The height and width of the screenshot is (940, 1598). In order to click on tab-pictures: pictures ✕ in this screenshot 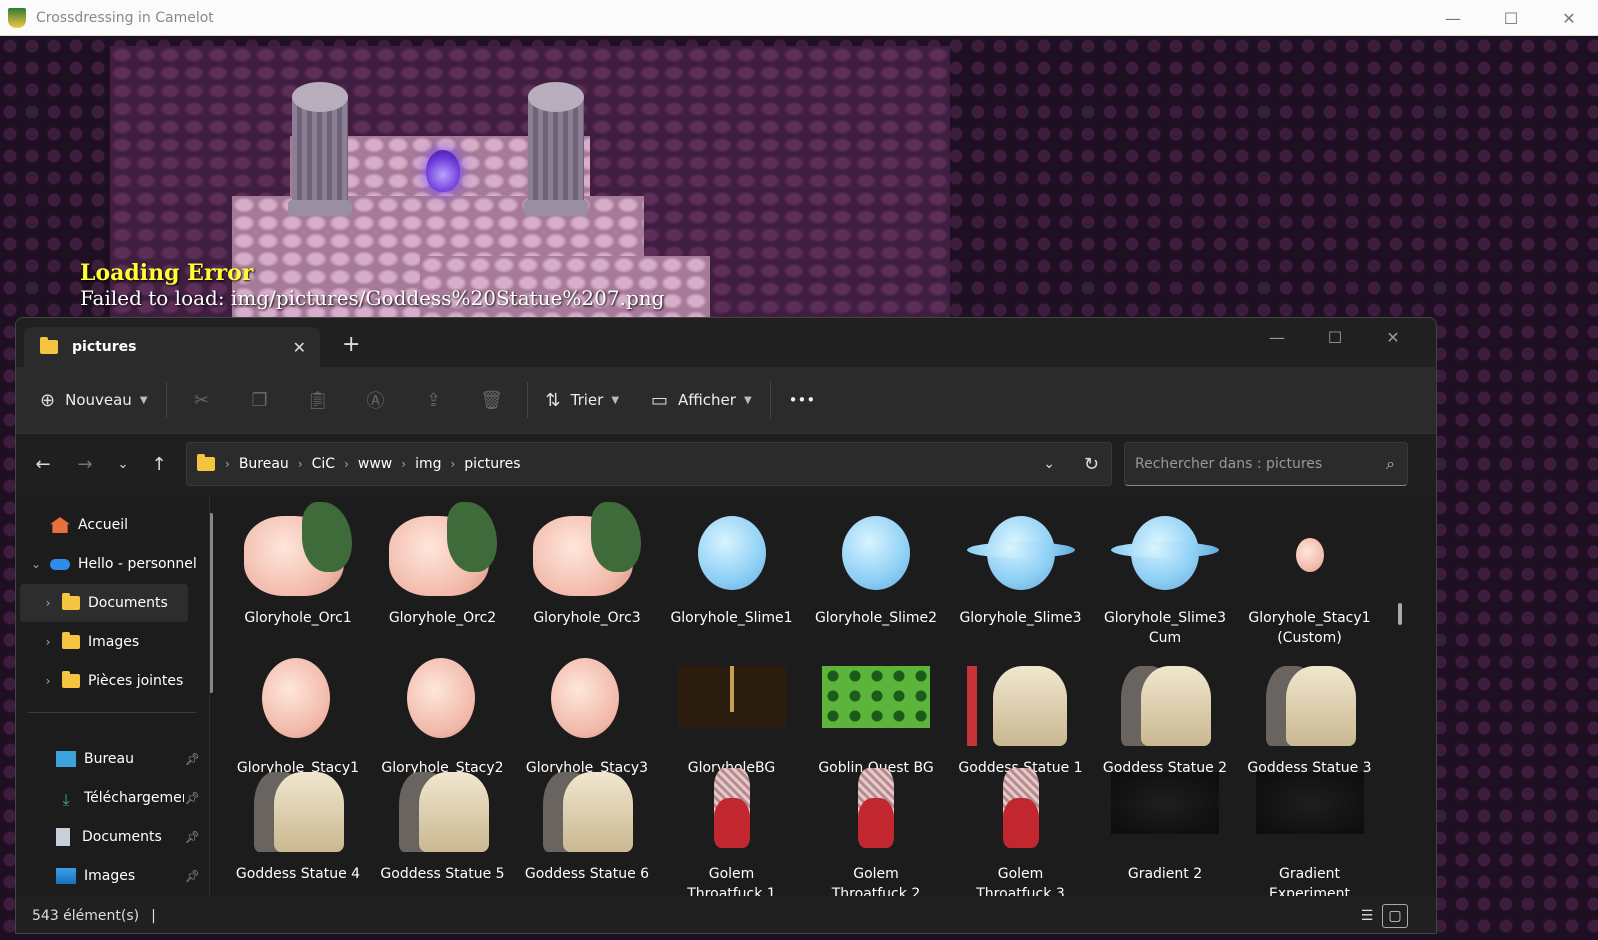, I will do `click(172, 347)`.